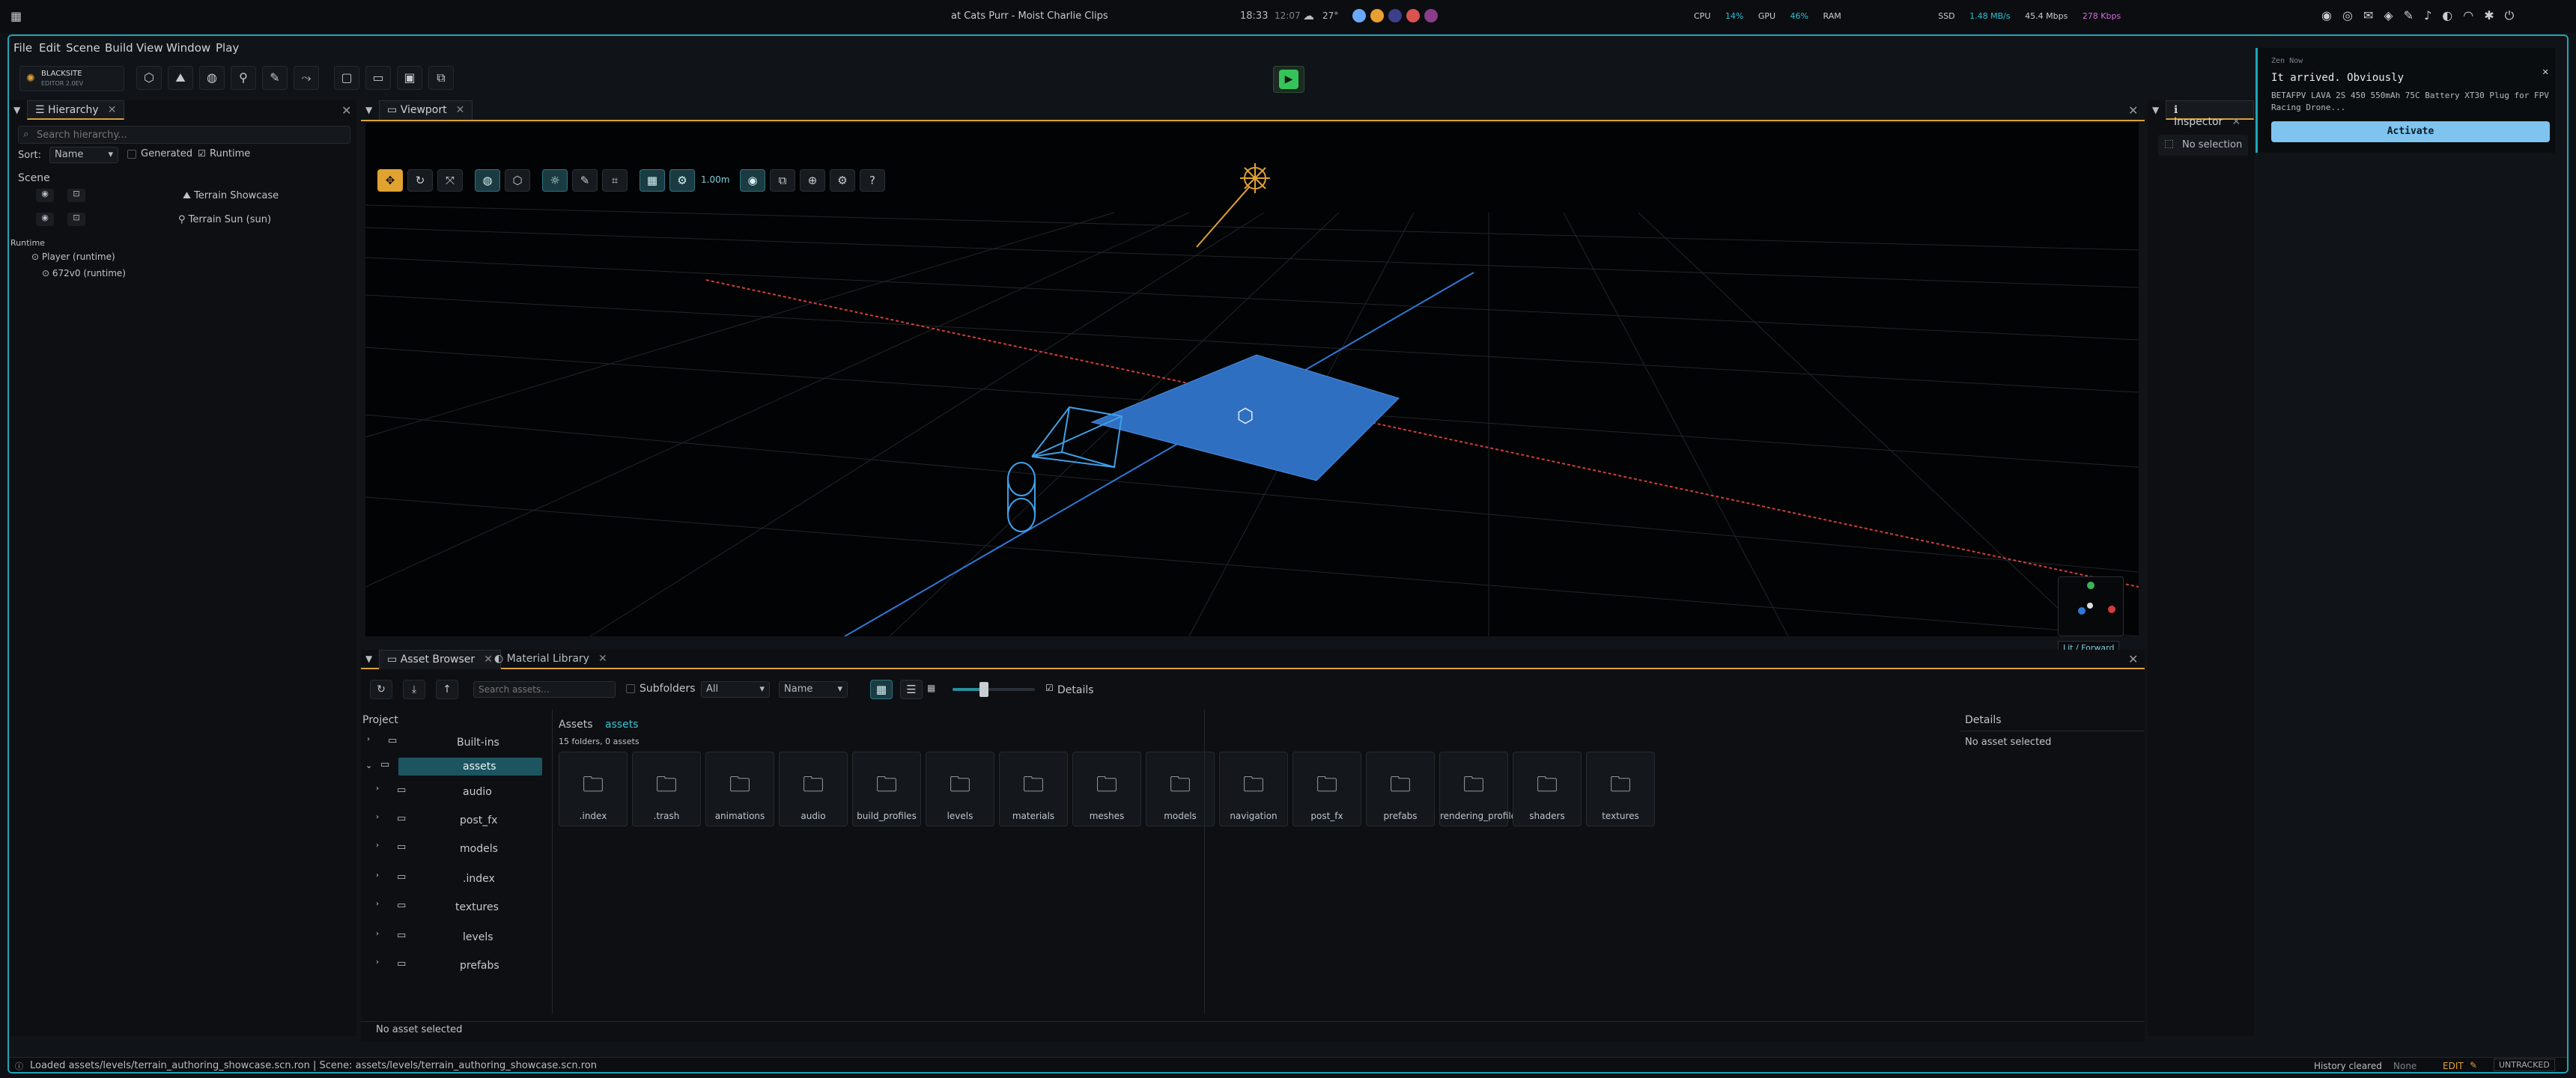 Image resolution: width=2576 pixels, height=1078 pixels. I want to click on bell-icon: ♪, so click(2433, 15).